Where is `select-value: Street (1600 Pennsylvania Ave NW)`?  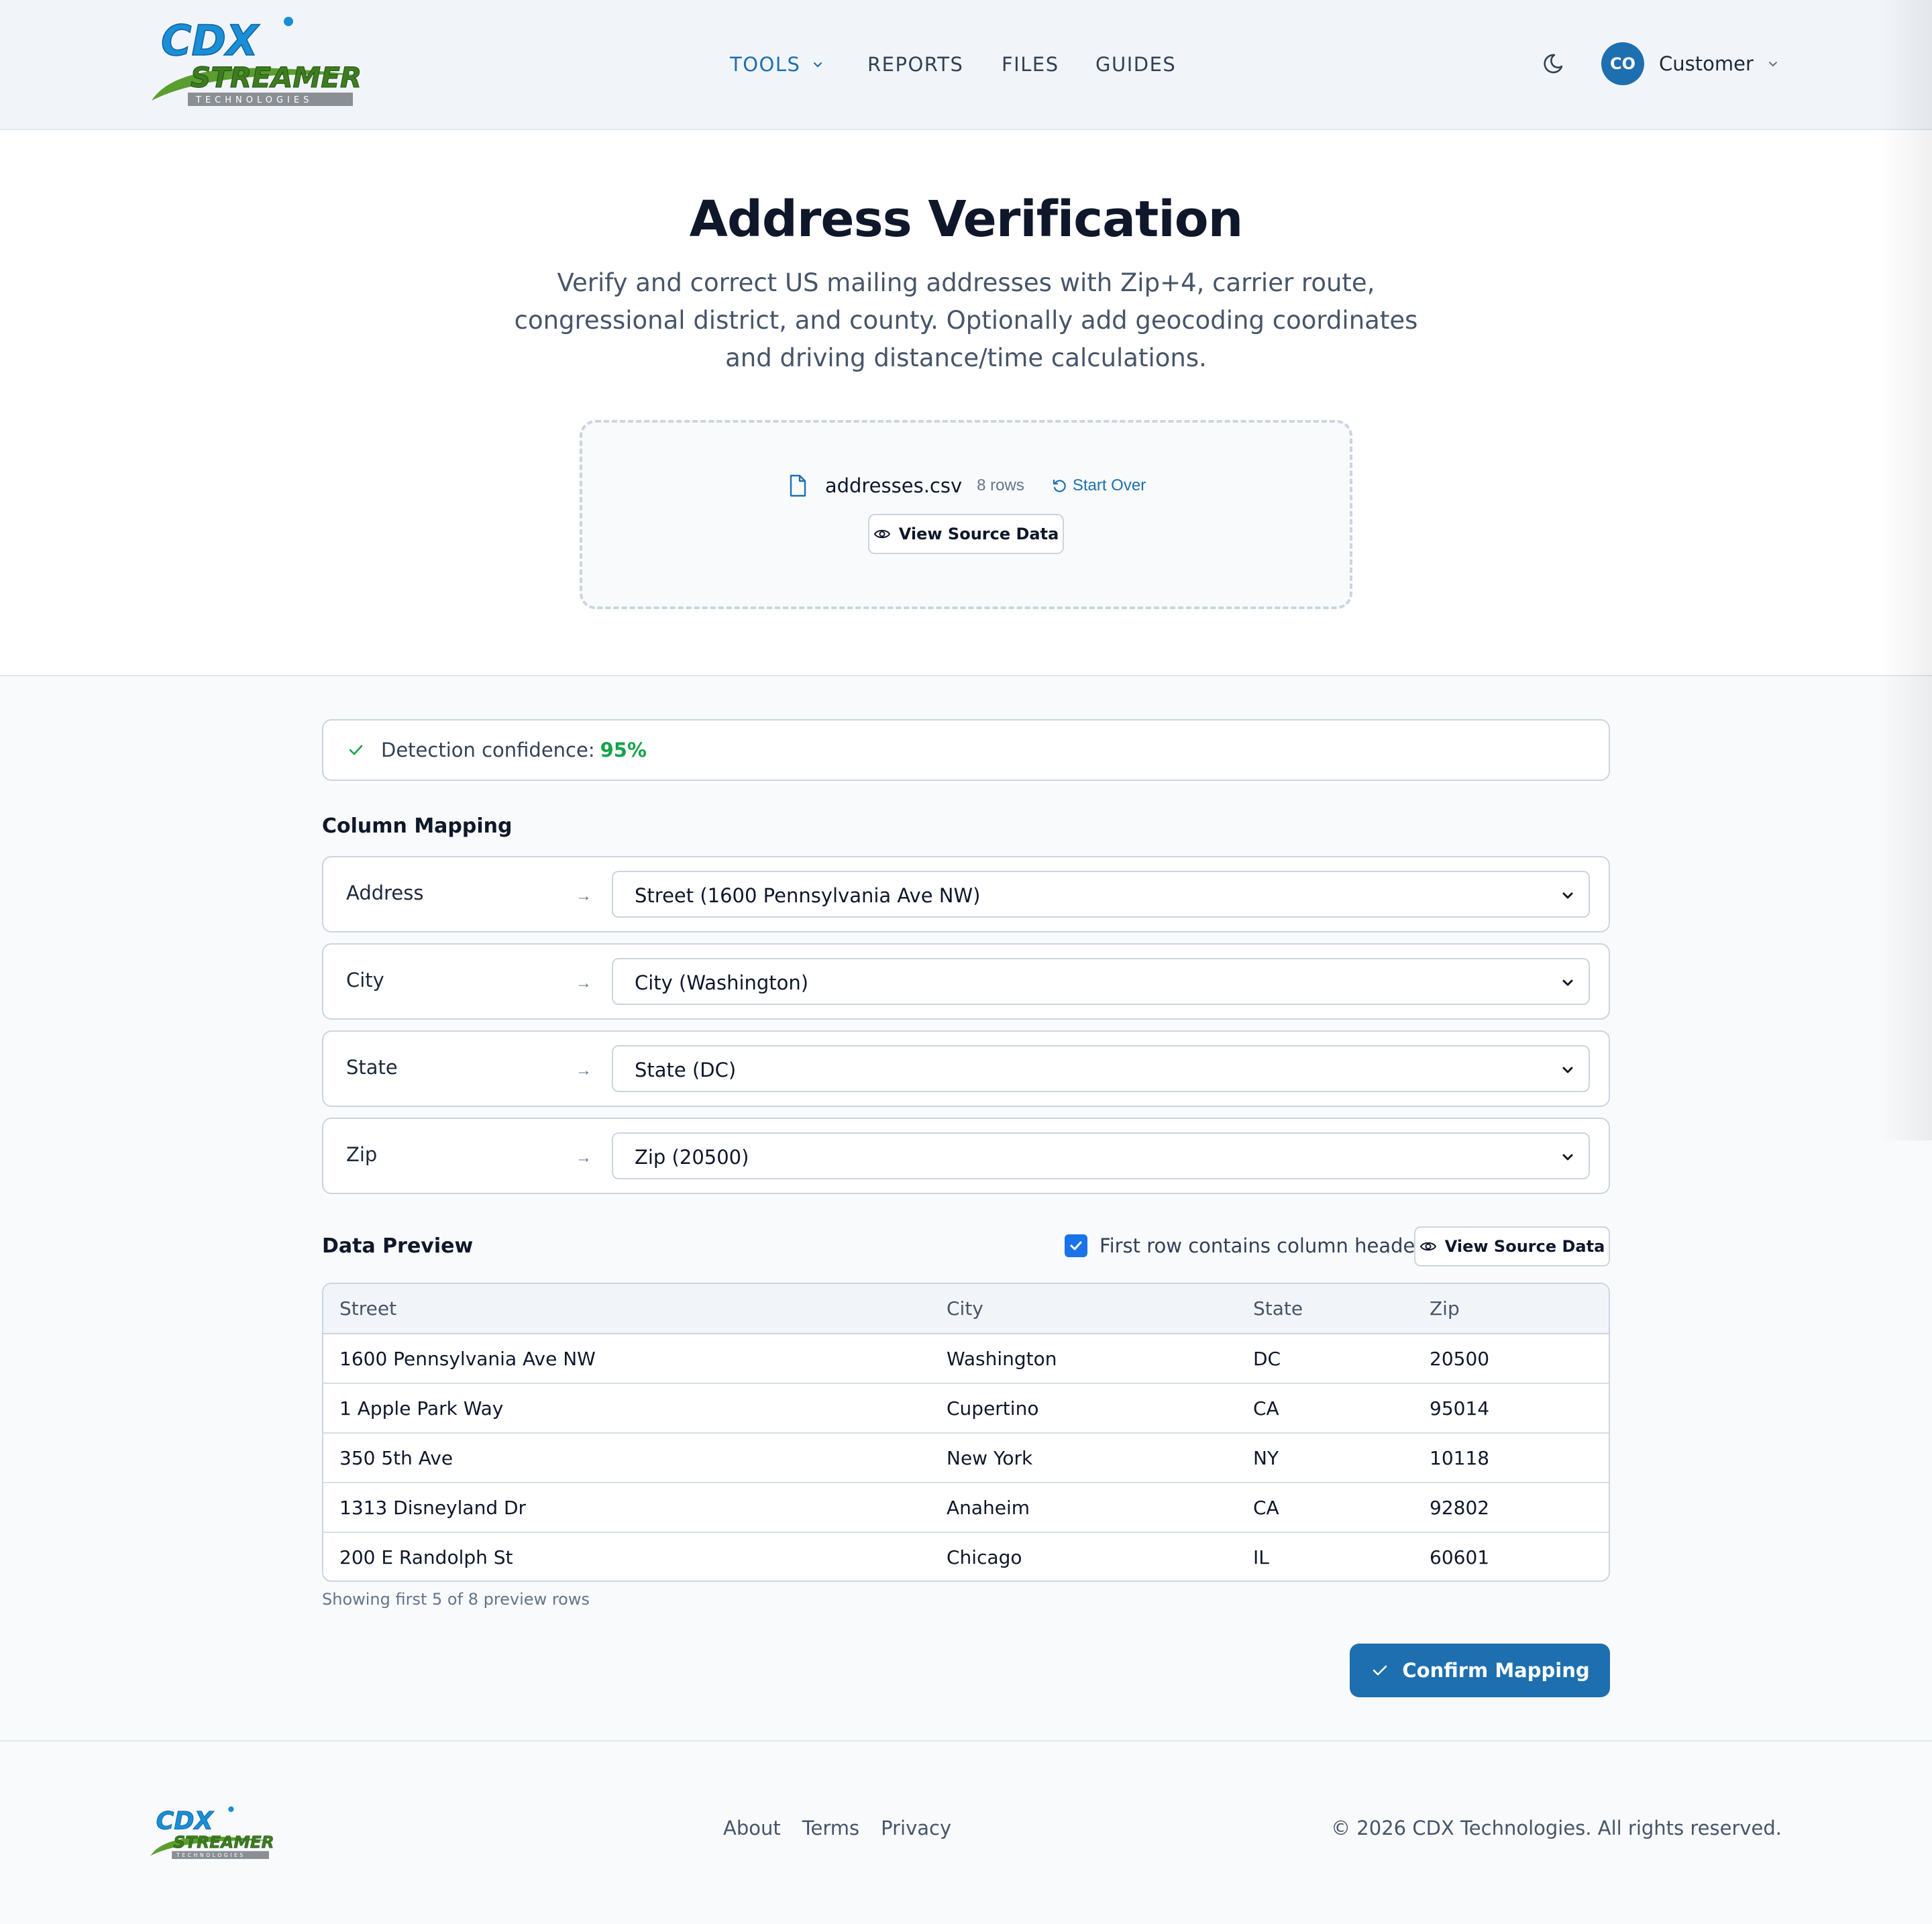 select-value: Street (1600 Pennsylvania Ave NW) is located at coordinates (808, 896).